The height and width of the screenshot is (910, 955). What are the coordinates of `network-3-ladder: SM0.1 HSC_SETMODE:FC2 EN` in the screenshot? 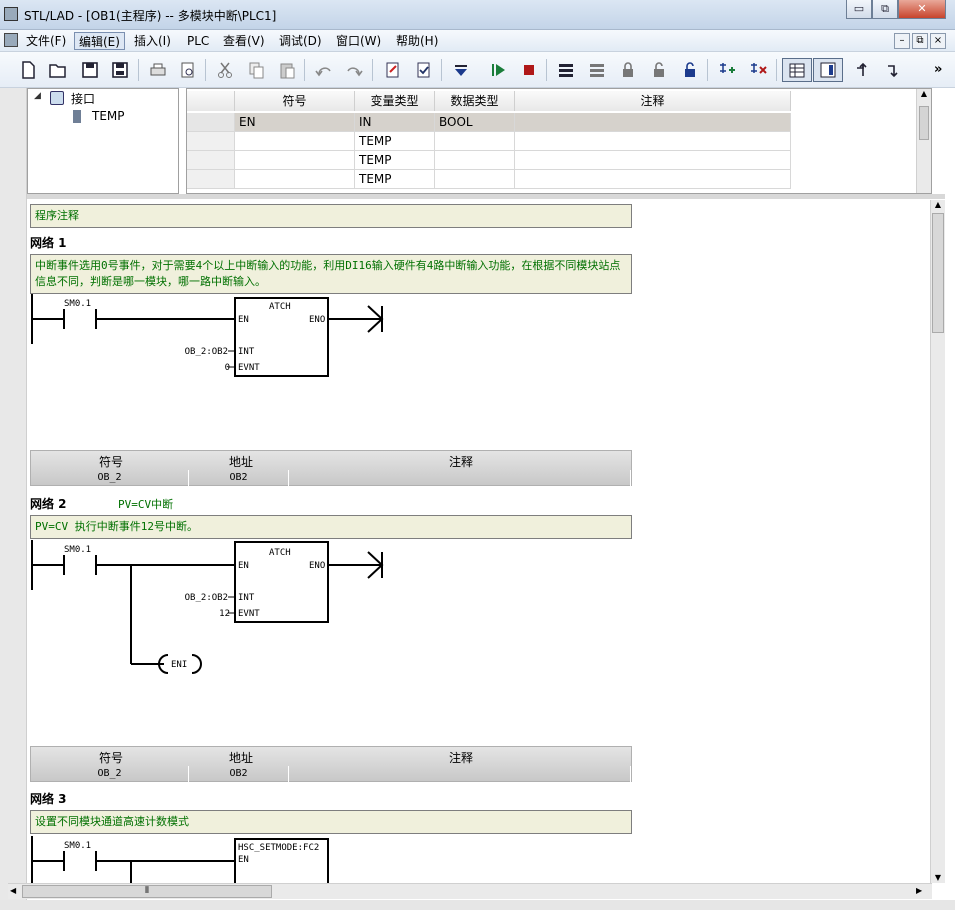 It's located at (228, 859).